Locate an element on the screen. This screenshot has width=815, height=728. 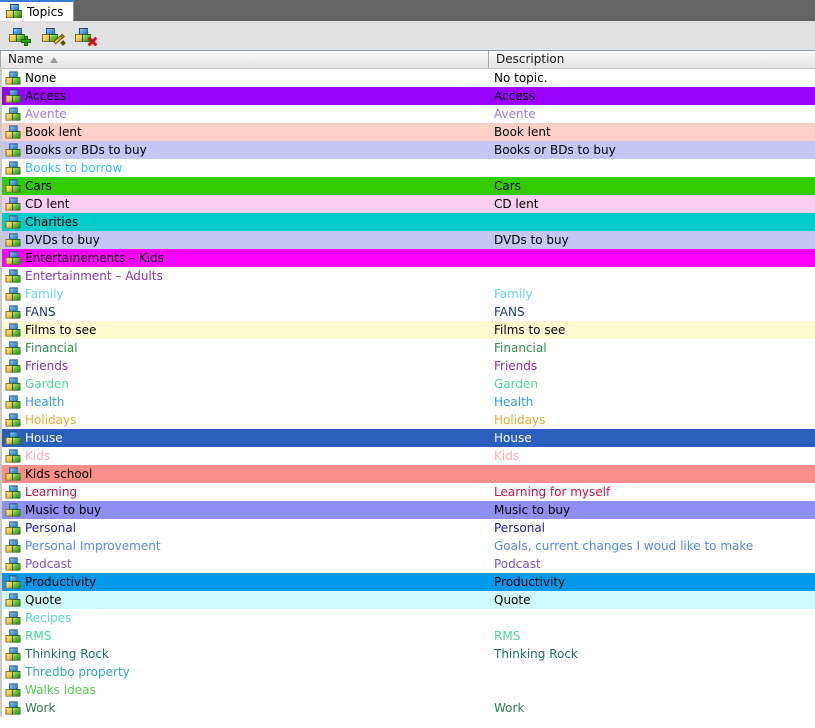
table-row: Avente Avente is located at coordinates (407, 114).